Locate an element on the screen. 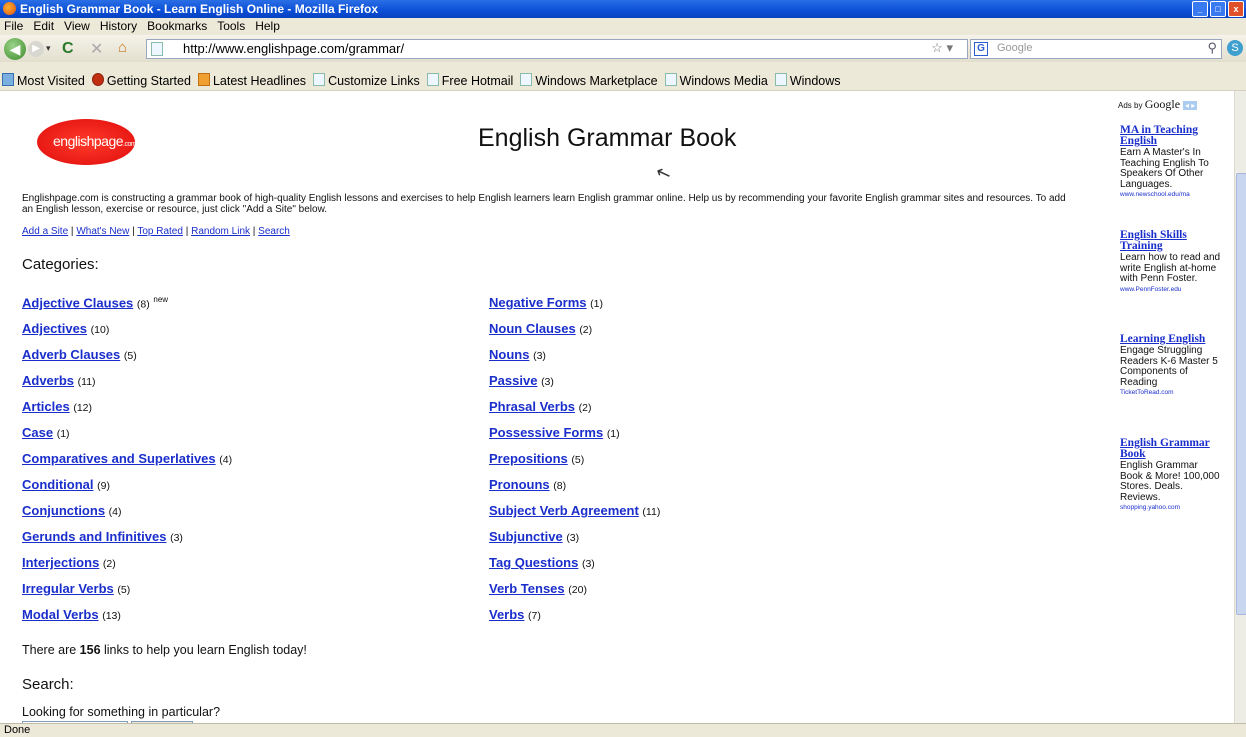 The height and width of the screenshot is (737, 1246). category-item: Prepositions (5) is located at coordinates (574, 464).